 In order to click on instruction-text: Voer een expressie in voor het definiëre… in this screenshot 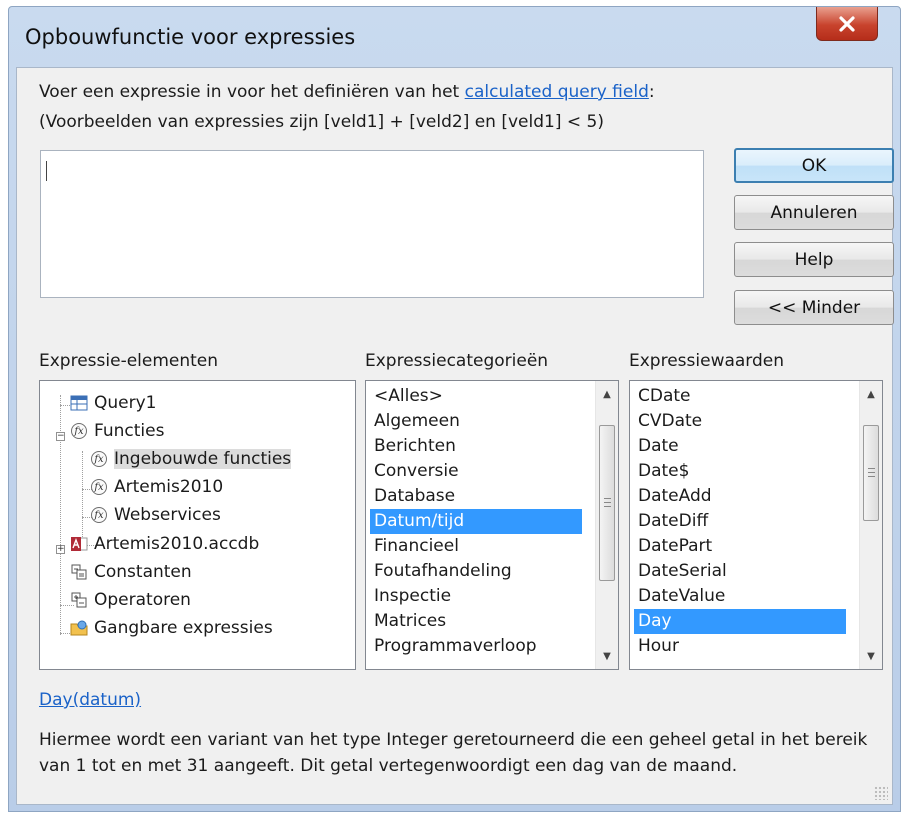, I will do `click(252, 92)`.